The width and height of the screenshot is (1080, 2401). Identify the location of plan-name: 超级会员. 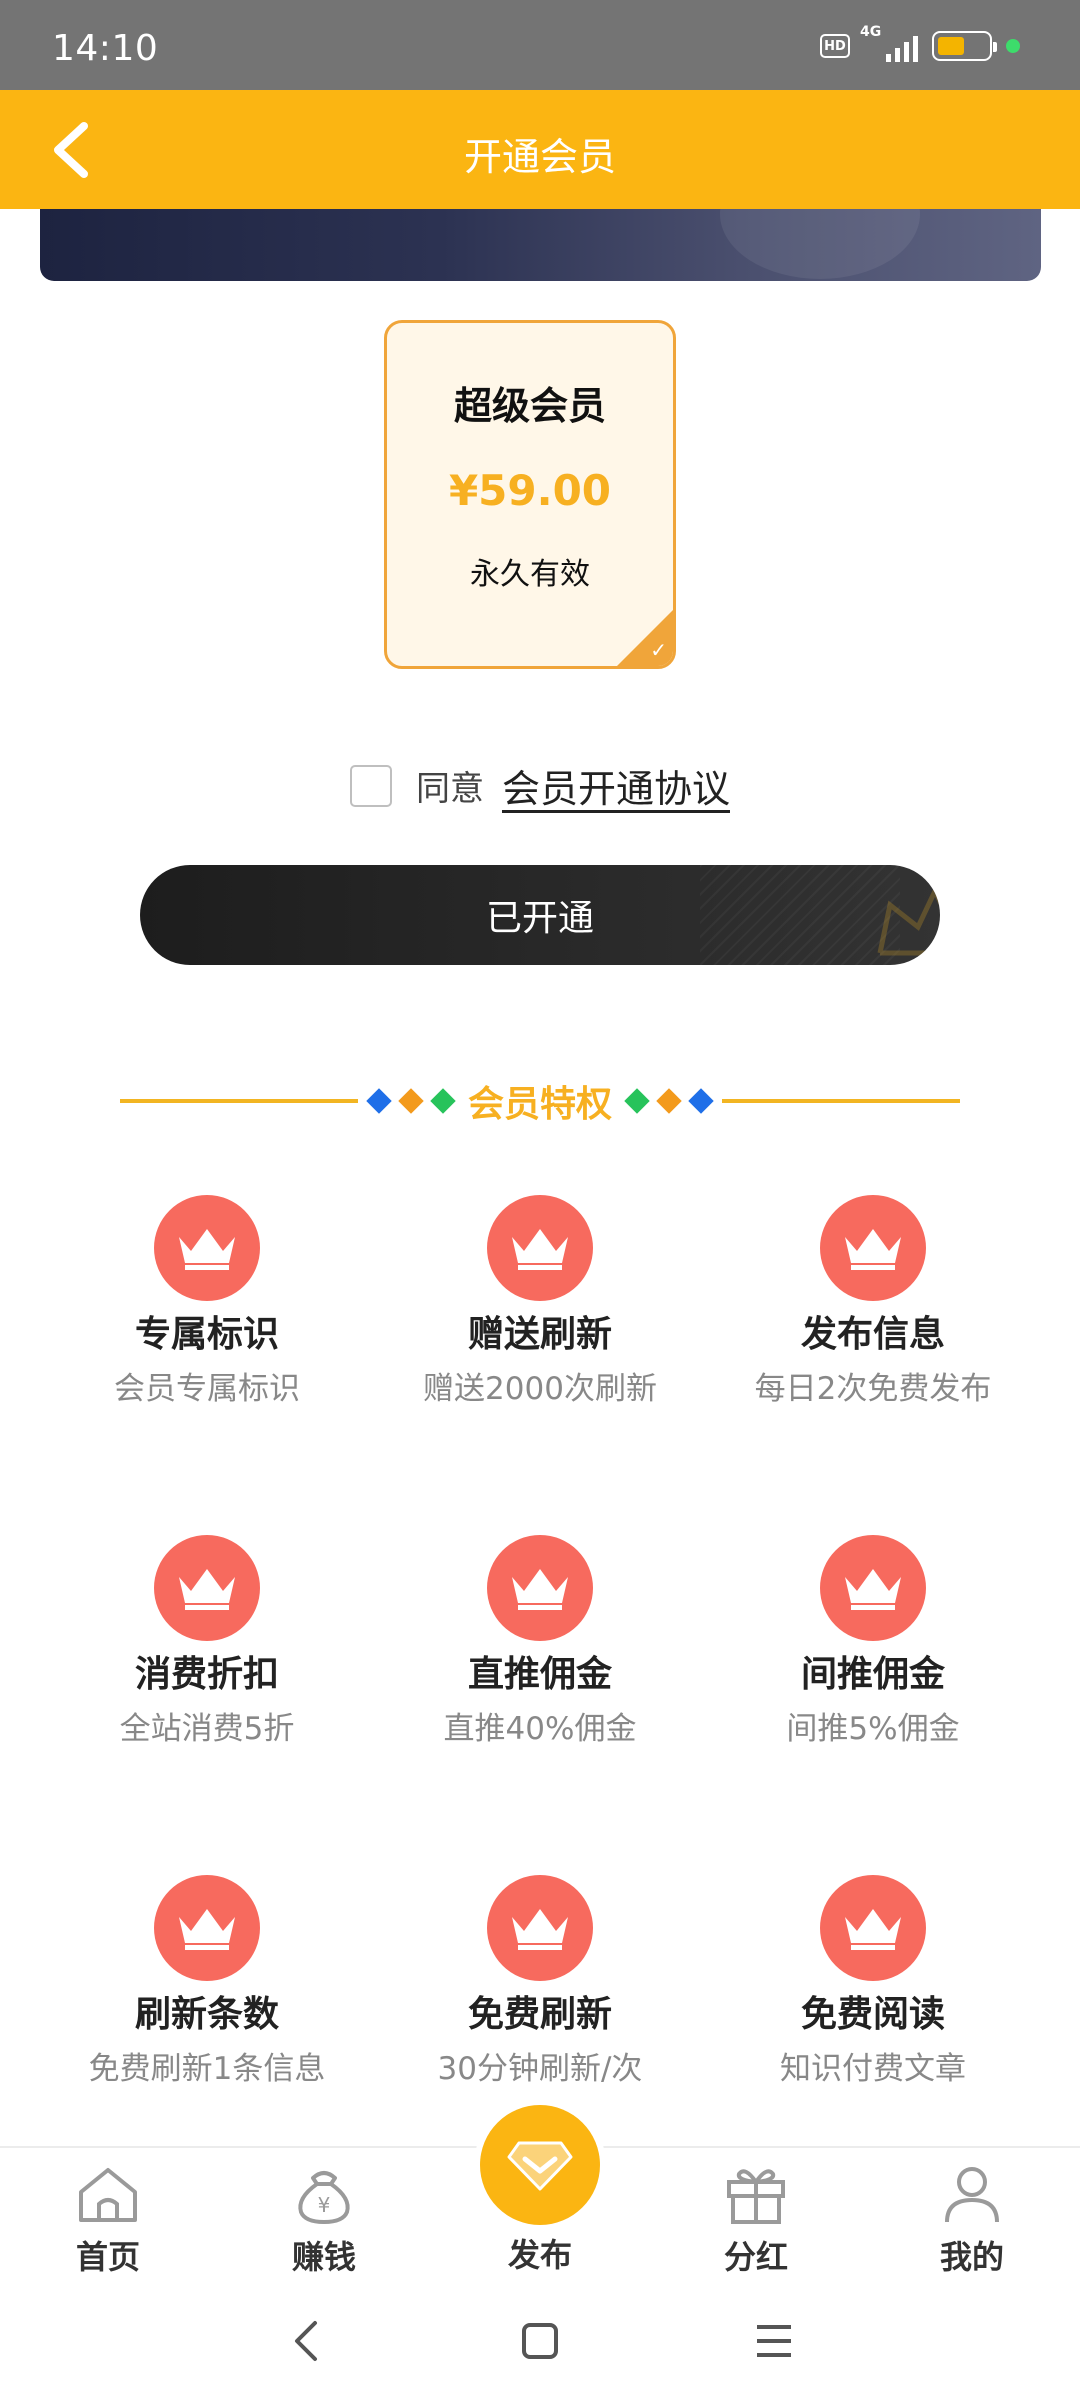
(529, 406).